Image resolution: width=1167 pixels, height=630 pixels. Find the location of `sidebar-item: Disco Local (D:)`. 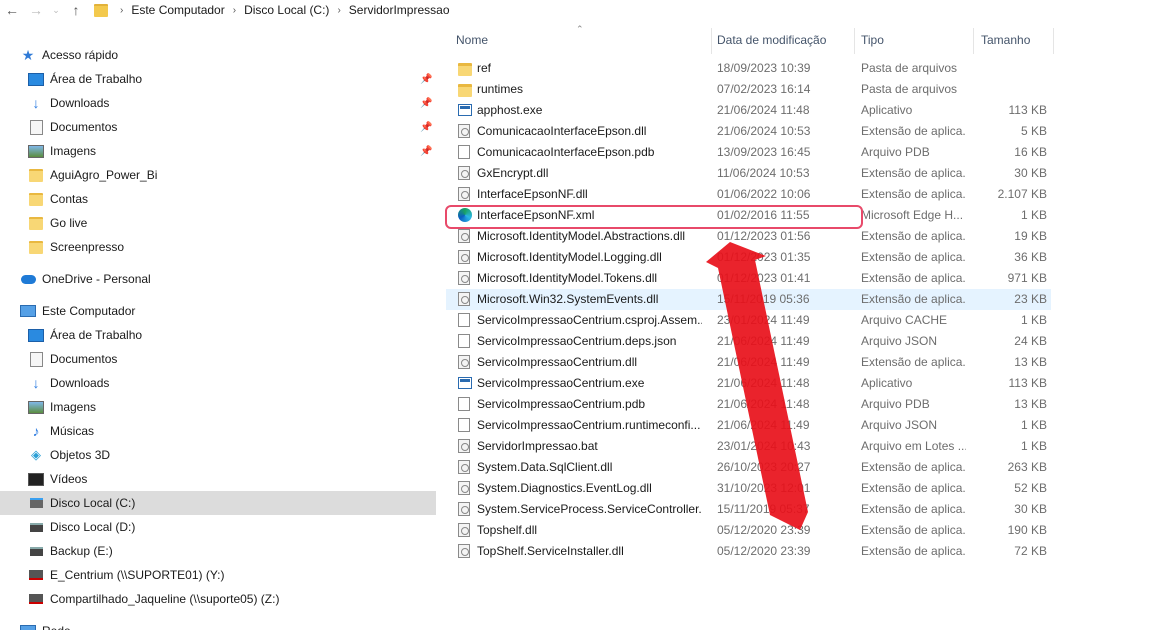

sidebar-item: Disco Local (D:) is located at coordinates (218, 527).